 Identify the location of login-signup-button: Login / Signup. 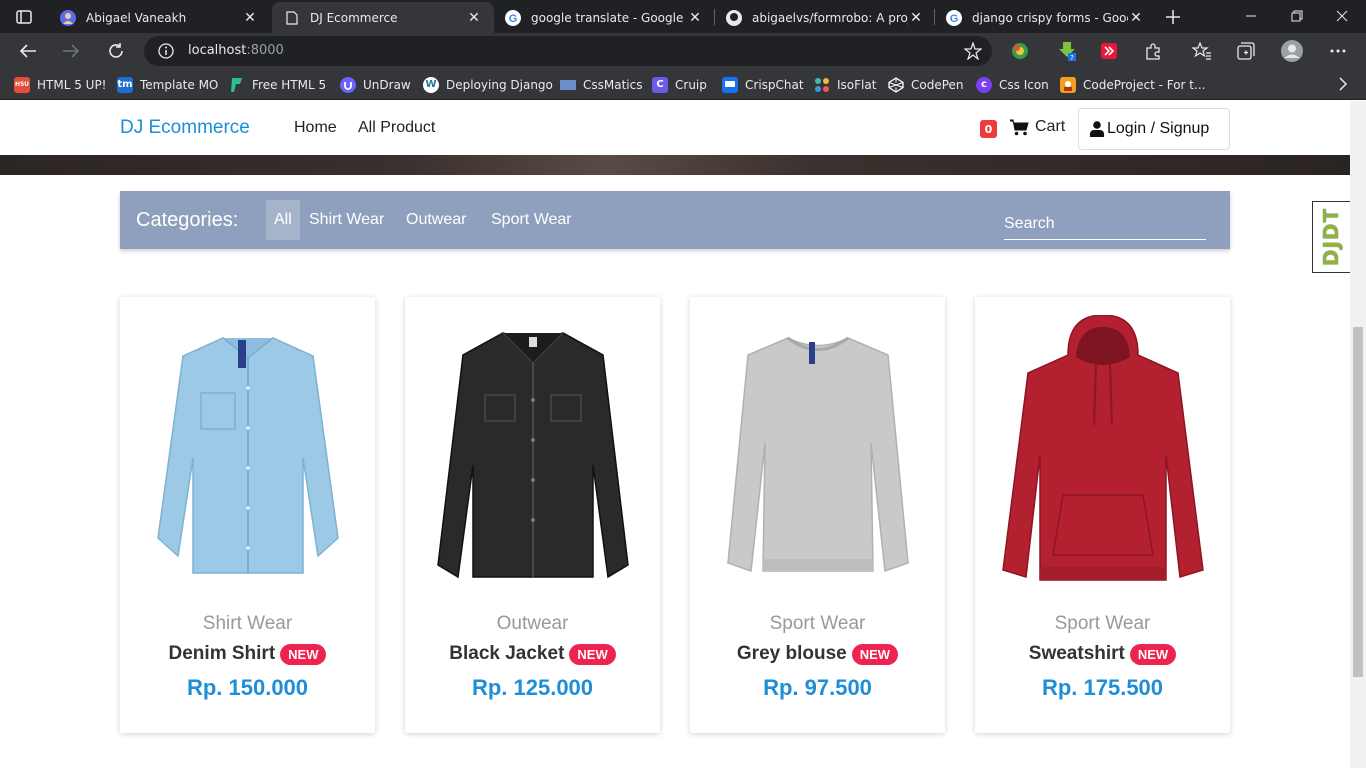
(1154, 129).